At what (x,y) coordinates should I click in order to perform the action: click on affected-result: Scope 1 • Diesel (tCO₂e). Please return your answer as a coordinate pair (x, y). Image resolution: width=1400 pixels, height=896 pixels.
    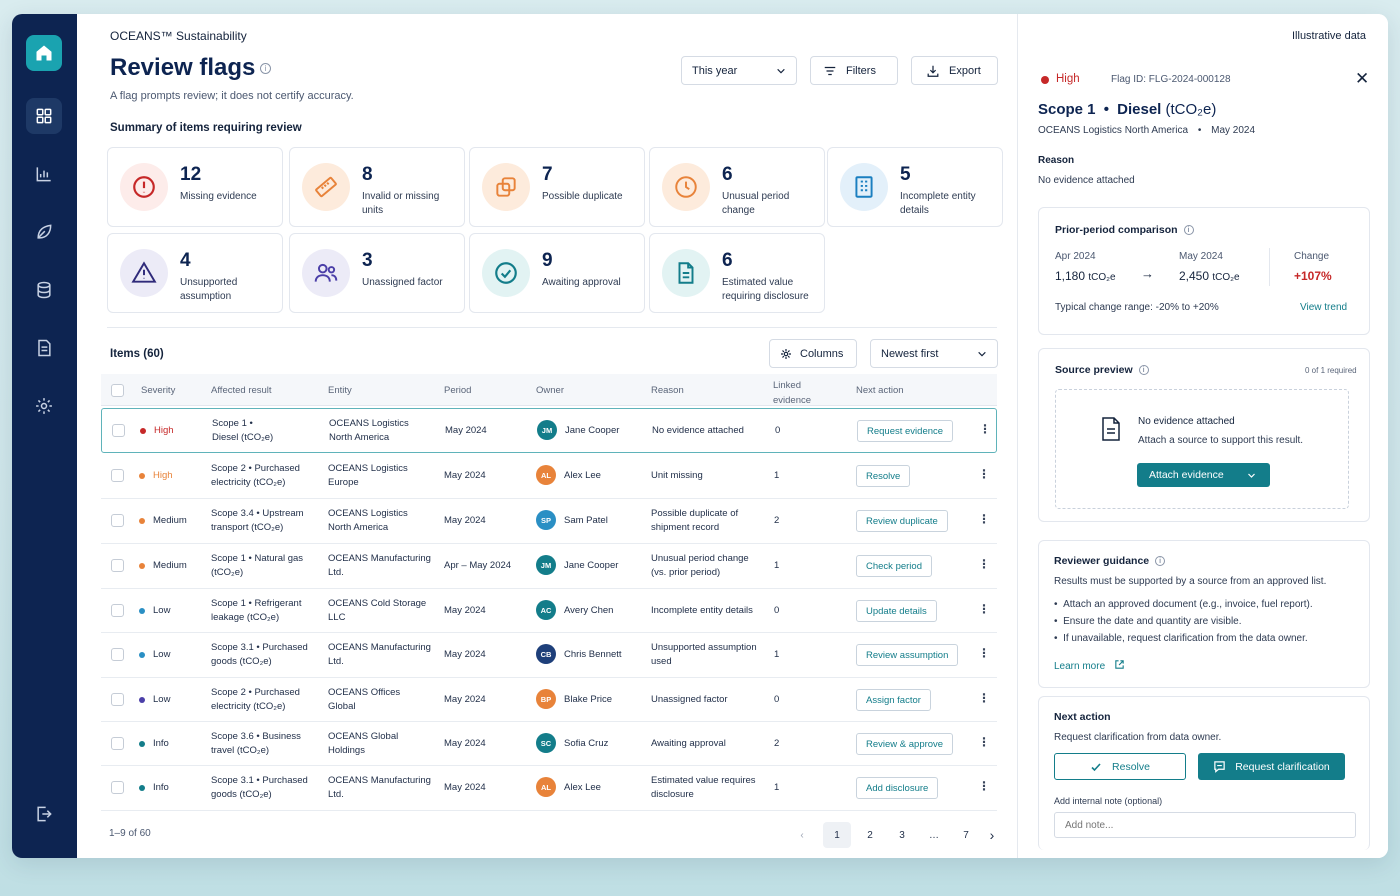
    Looking at the image, I should click on (242, 431).